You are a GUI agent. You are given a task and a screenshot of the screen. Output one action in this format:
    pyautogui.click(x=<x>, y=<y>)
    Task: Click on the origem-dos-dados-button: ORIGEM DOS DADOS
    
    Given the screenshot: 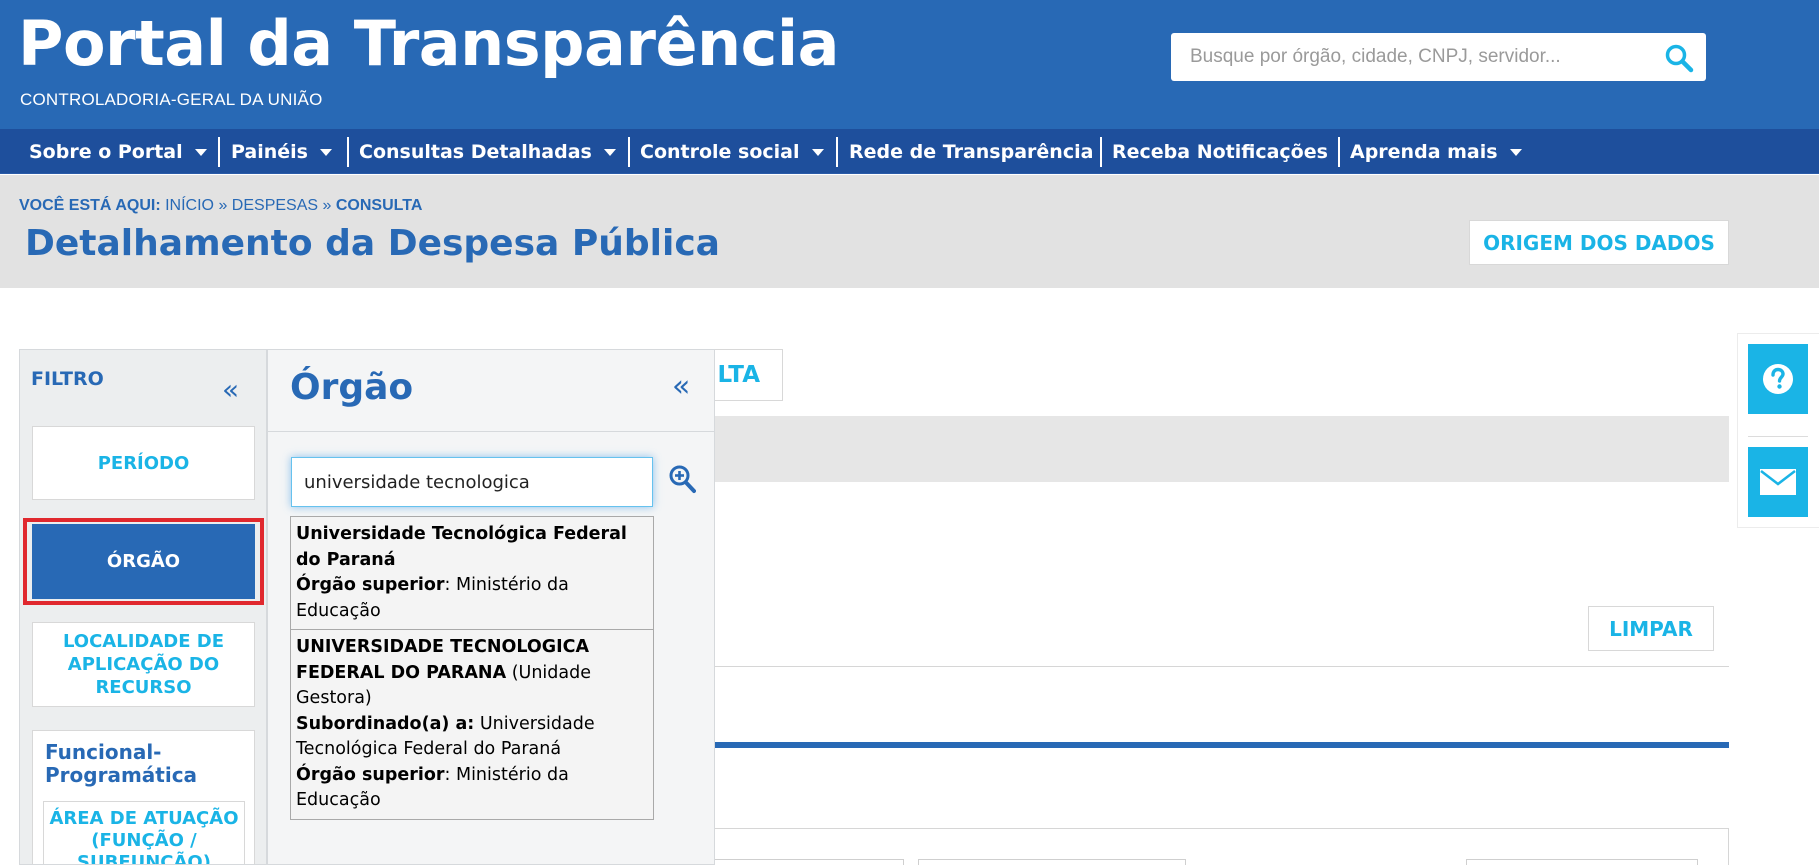 What is the action you would take?
    pyautogui.click(x=1599, y=242)
    